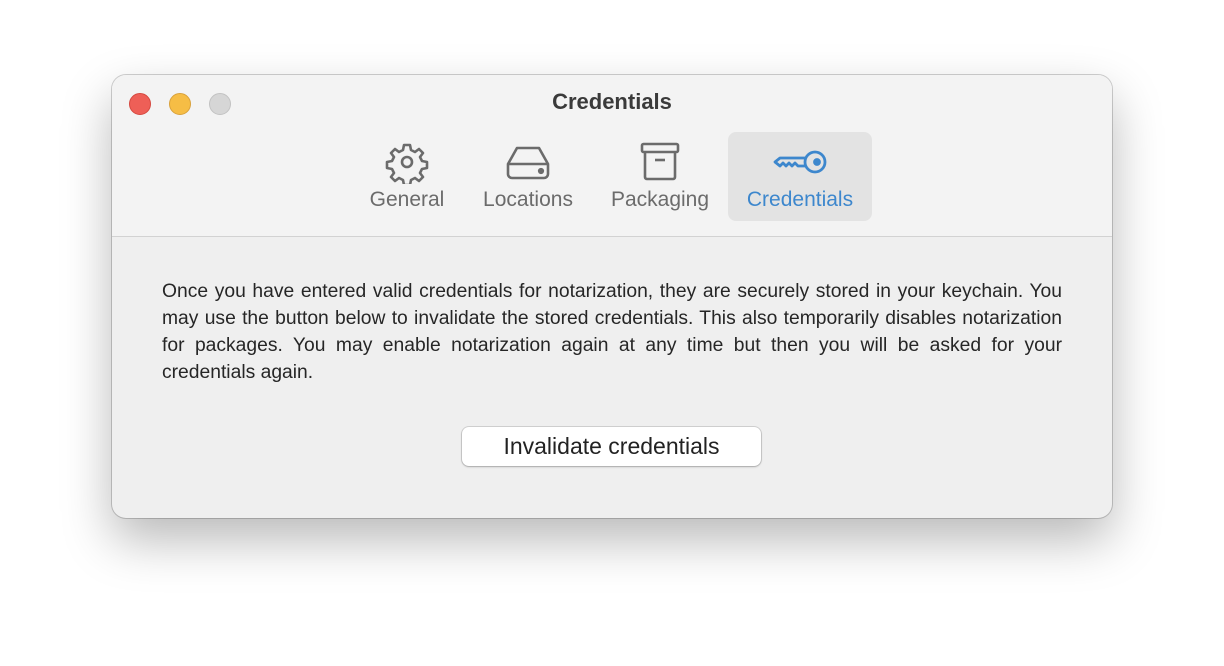 The width and height of the screenshot is (1224, 666). I want to click on invalidate-credentials-button: Invalidate credentials, so click(611, 446).